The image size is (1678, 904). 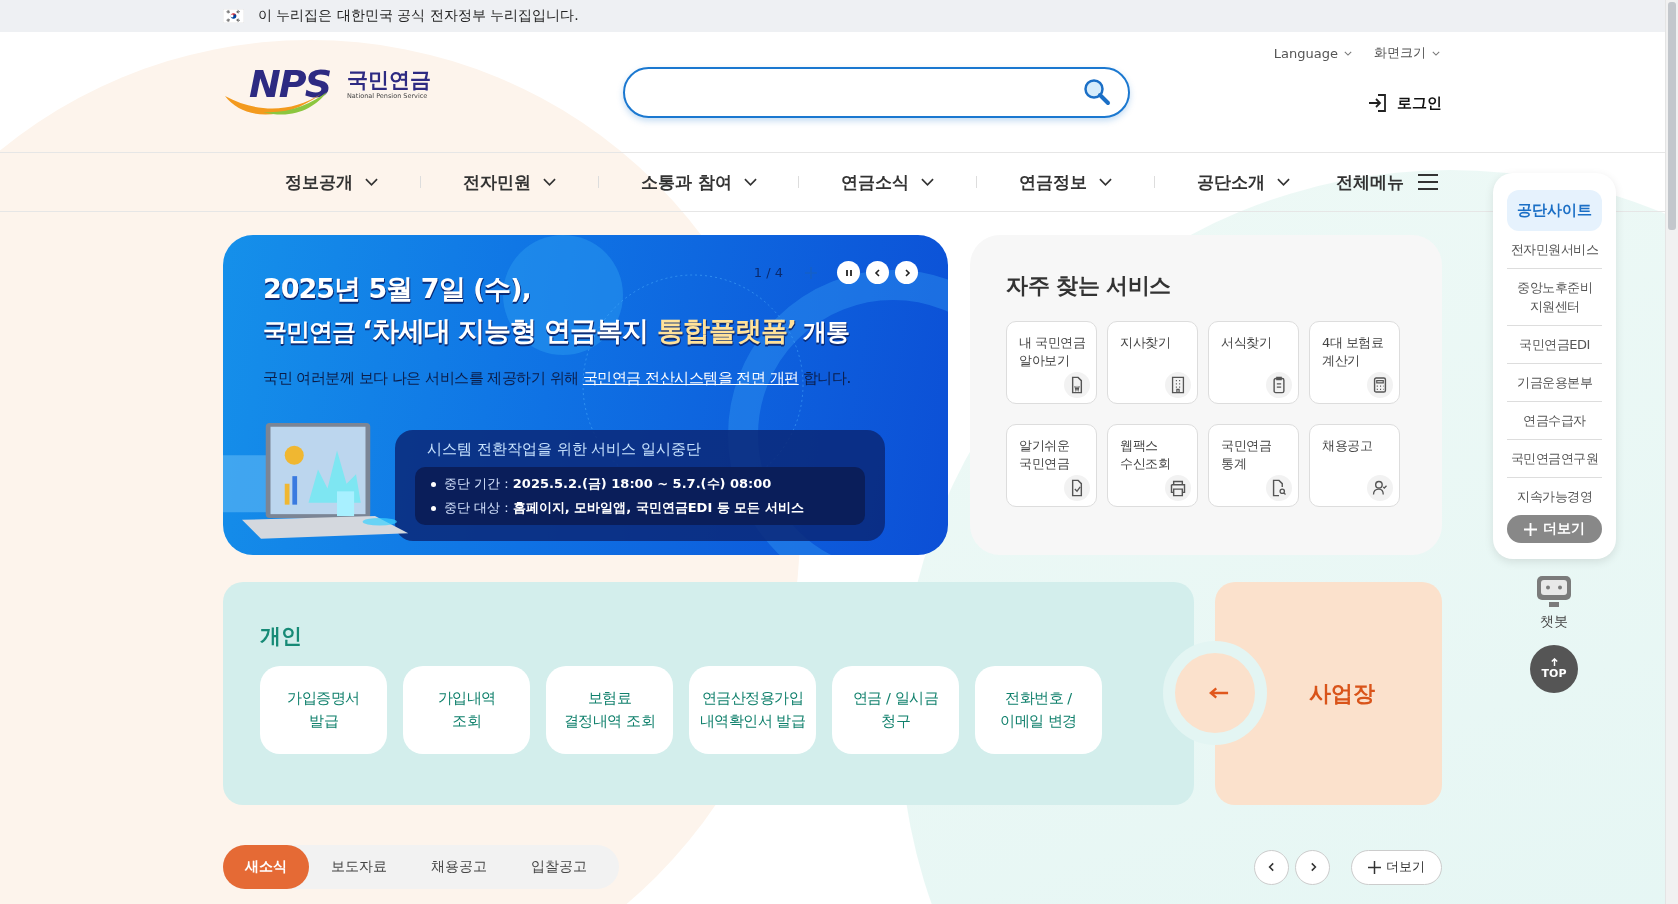 I want to click on nav-menu-item: 공단소개, so click(x=1243, y=182).